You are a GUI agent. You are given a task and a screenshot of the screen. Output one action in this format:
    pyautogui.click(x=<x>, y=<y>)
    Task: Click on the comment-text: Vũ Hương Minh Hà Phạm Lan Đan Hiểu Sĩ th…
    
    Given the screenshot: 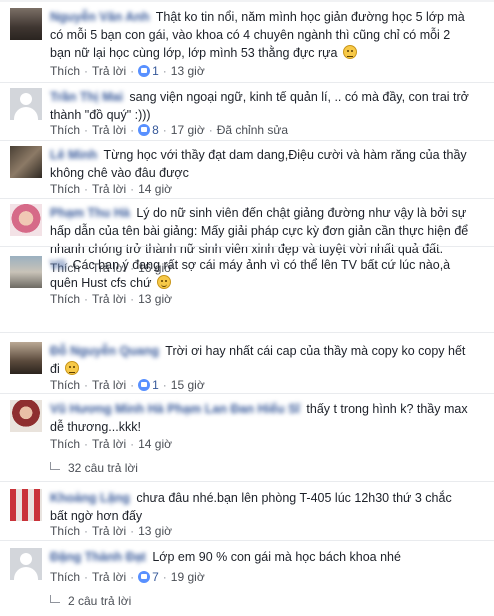 What is the action you would take?
    pyautogui.click(x=260, y=418)
    